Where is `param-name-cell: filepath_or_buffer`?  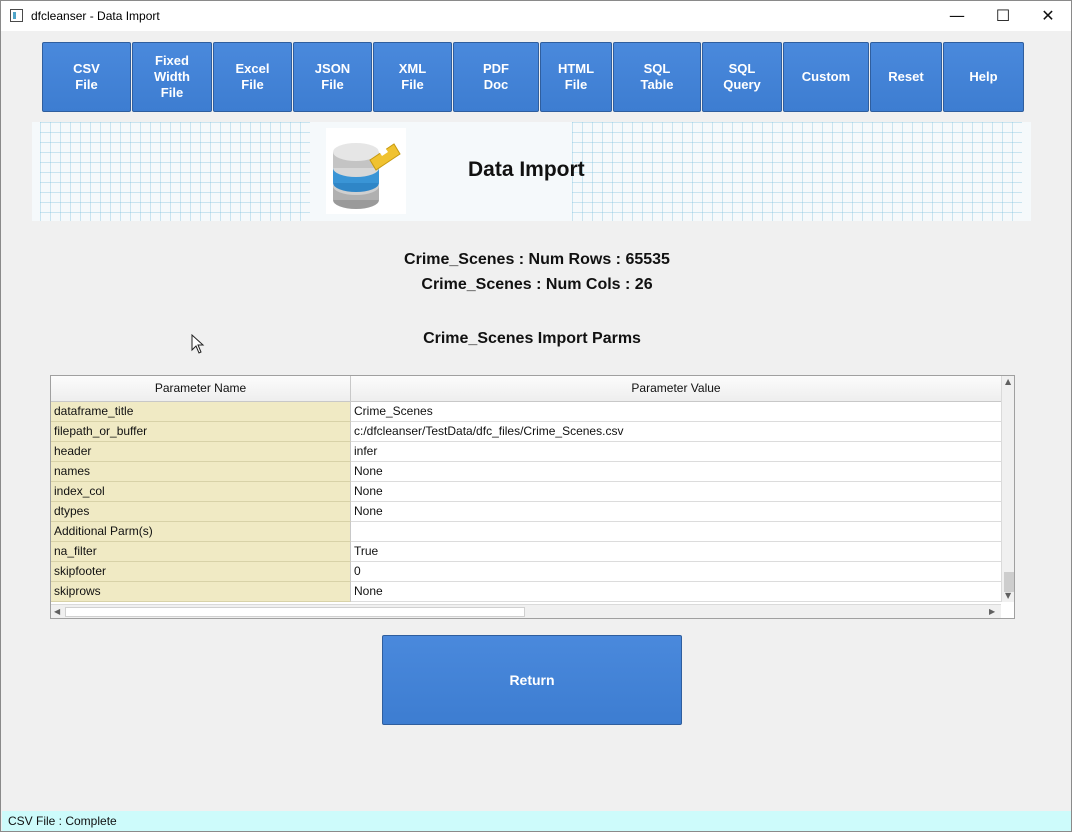
param-name-cell: filepath_or_buffer is located at coordinates (201, 432).